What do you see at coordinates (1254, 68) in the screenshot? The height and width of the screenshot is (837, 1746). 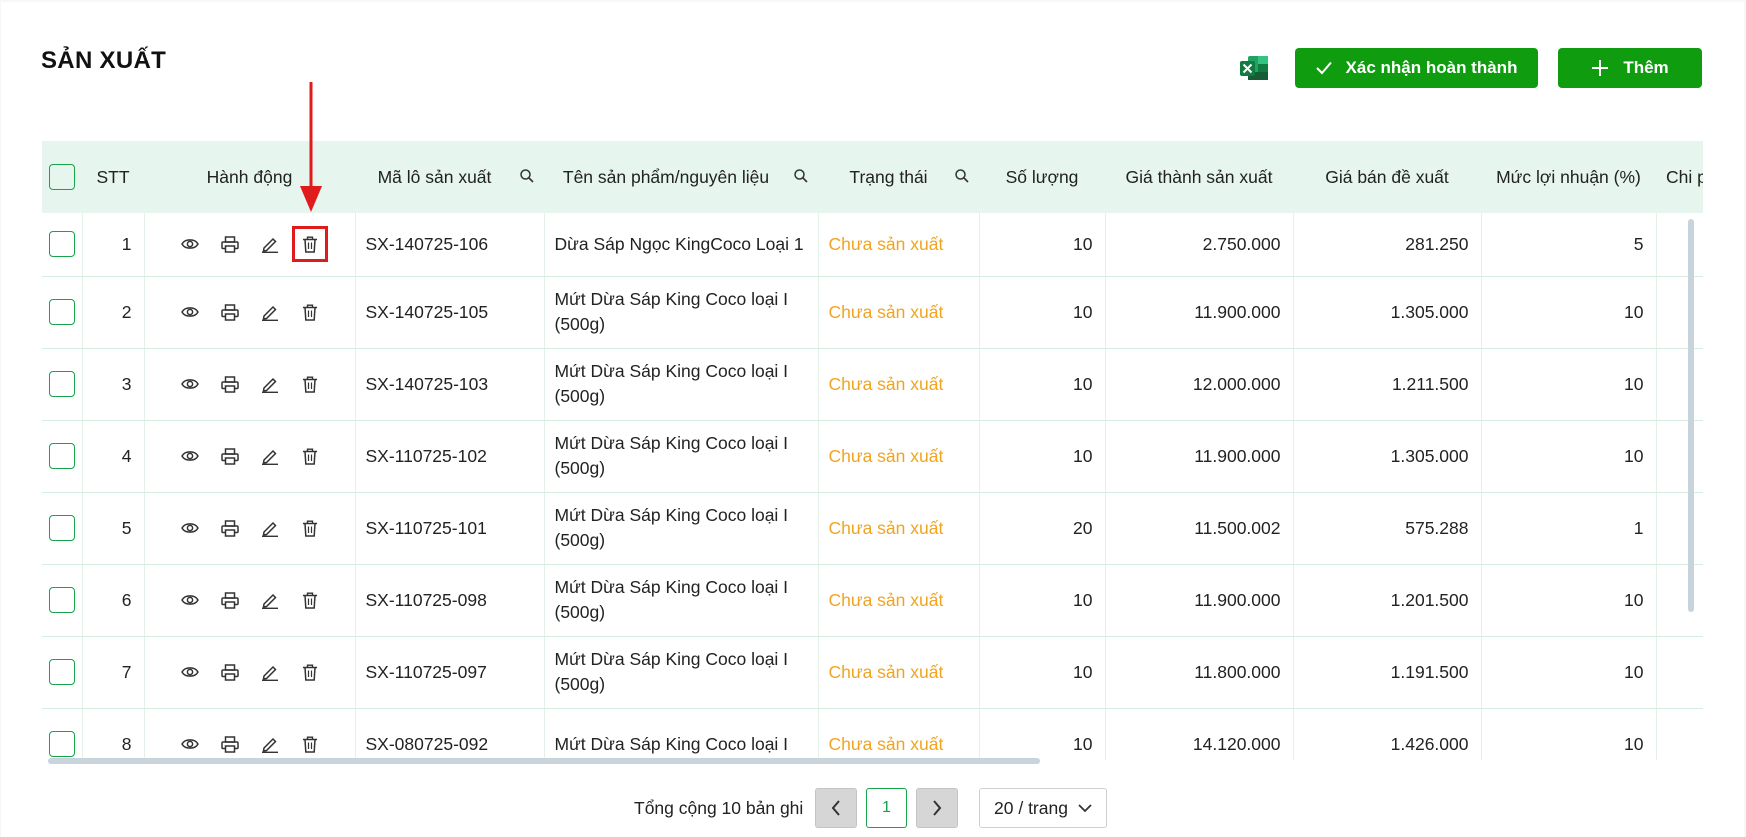 I see `excel-export-icon` at bounding box center [1254, 68].